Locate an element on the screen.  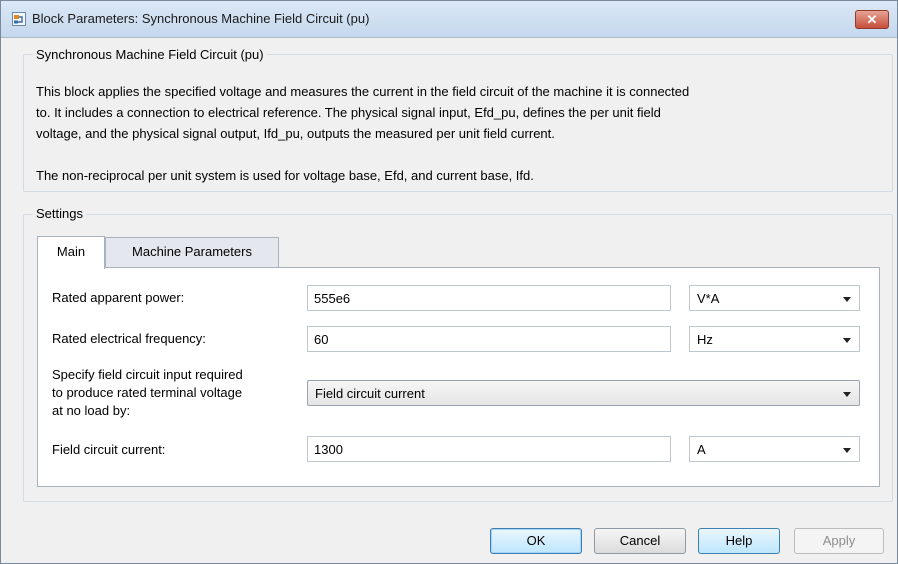
help-button-label: Help is located at coordinates (739, 540).